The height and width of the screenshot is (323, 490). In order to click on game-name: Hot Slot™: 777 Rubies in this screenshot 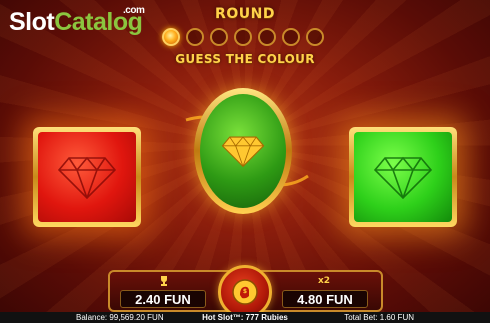, I will do `click(245, 317)`.